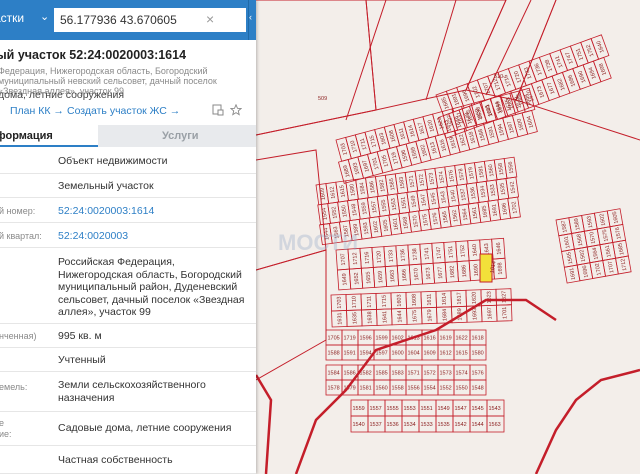 The height and width of the screenshot is (474, 640). Describe the element at coordinates (405, 275) in the screenshot. I see `parcel-label: 1666` at that location.